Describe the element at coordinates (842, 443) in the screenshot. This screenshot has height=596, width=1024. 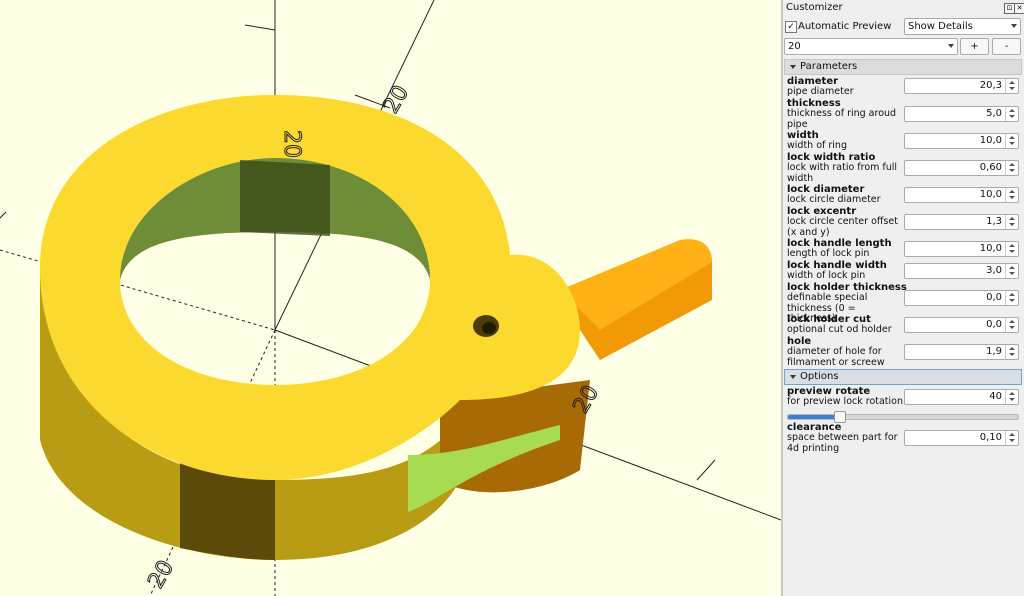
I see `param-desc: space between part for 4d printing` at that location.